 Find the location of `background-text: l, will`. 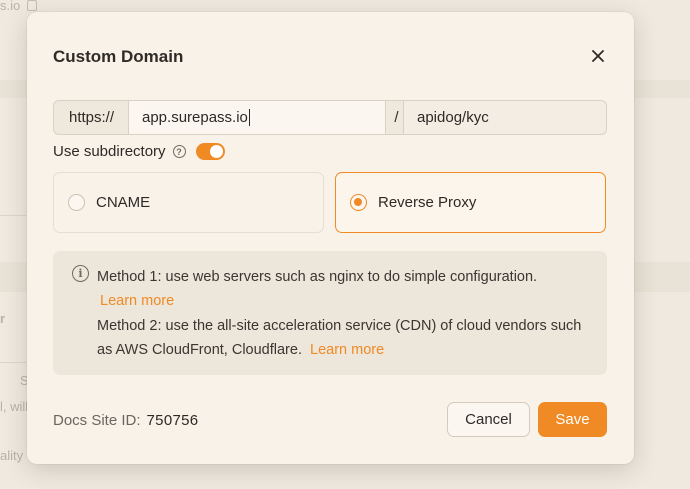

background-text: l, will is located at coordinates (14, 406).